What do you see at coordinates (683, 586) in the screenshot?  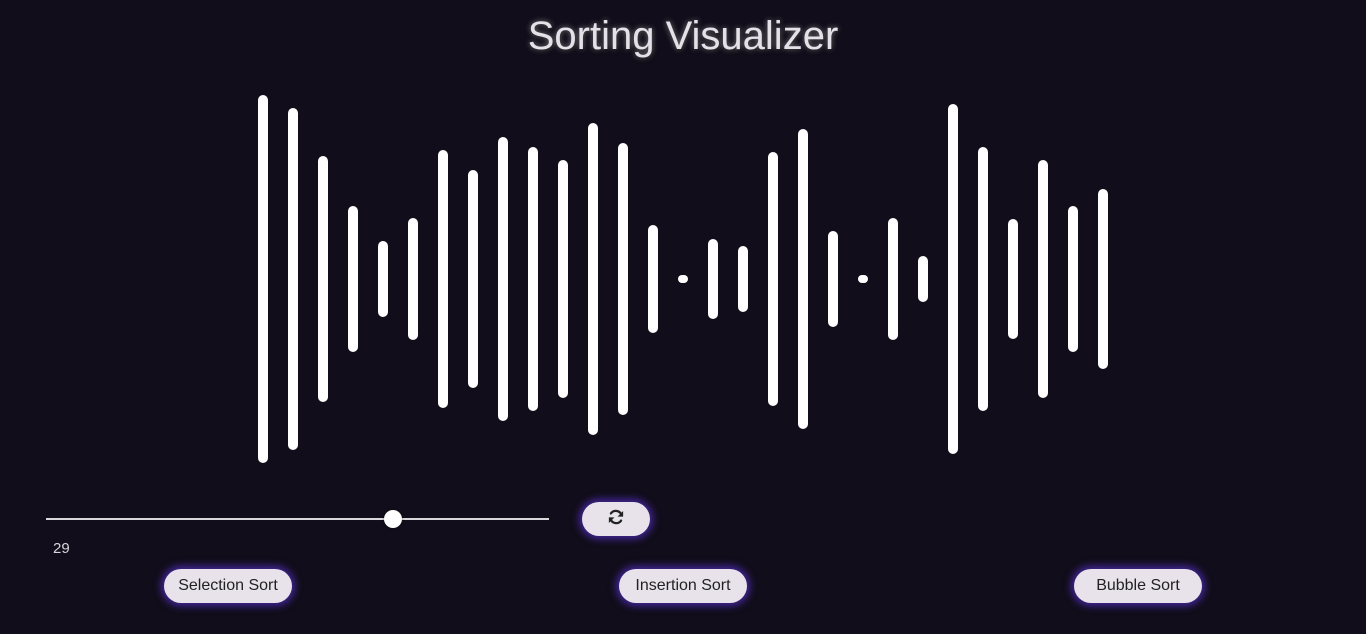 I see `insertion-sort-button: Insertion Sort` at bounding box center [683, 586].